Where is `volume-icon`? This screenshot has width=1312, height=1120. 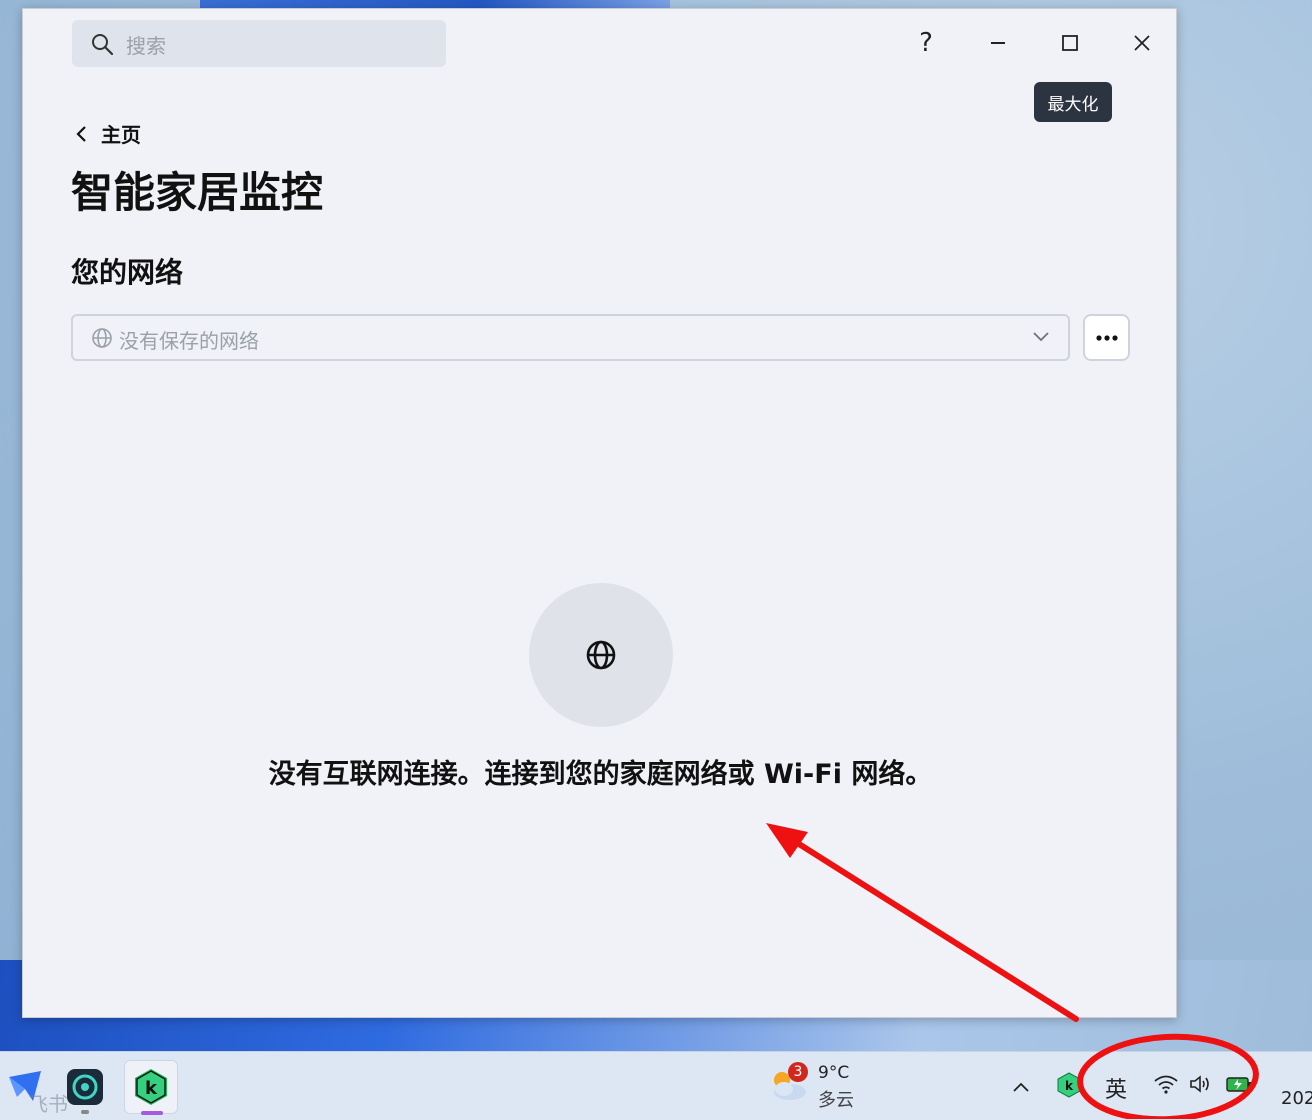
volume-icon is located at coordinates (1199, 1084).